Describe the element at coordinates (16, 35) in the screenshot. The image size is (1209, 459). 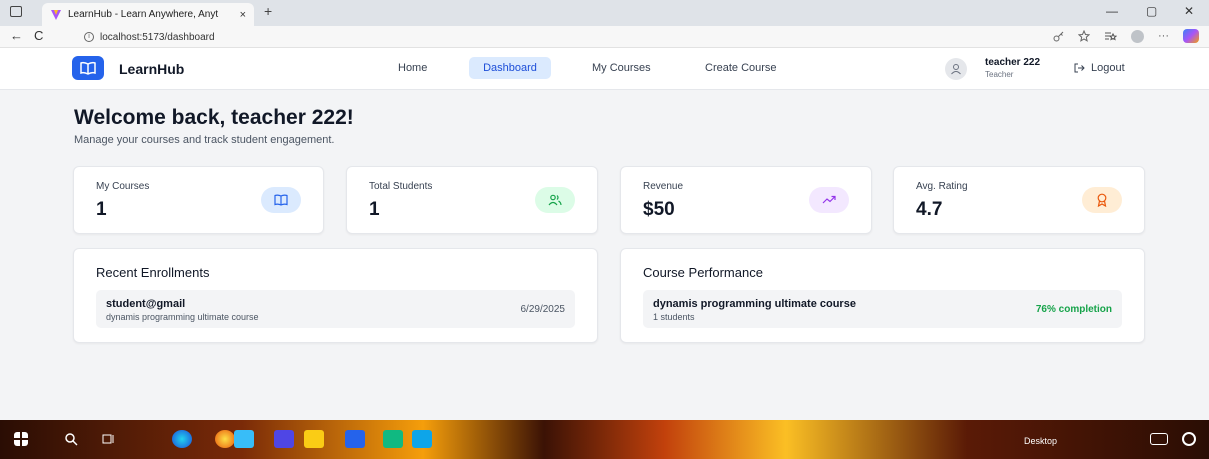
I see `back-button: ←` at that location.